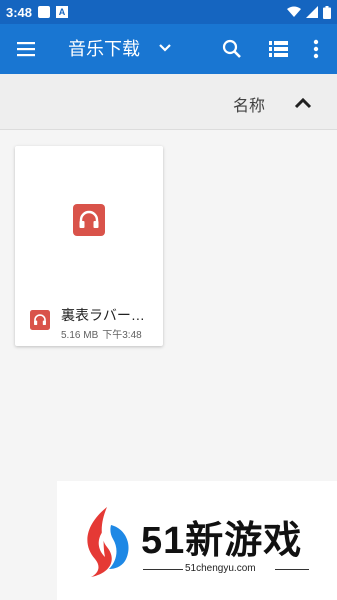 Image resolution: width=337 pixels, height=600 pixels. Describe the element at coordinates (108, 542) in the screenshot. I see `brand-logo-icon` at that location.